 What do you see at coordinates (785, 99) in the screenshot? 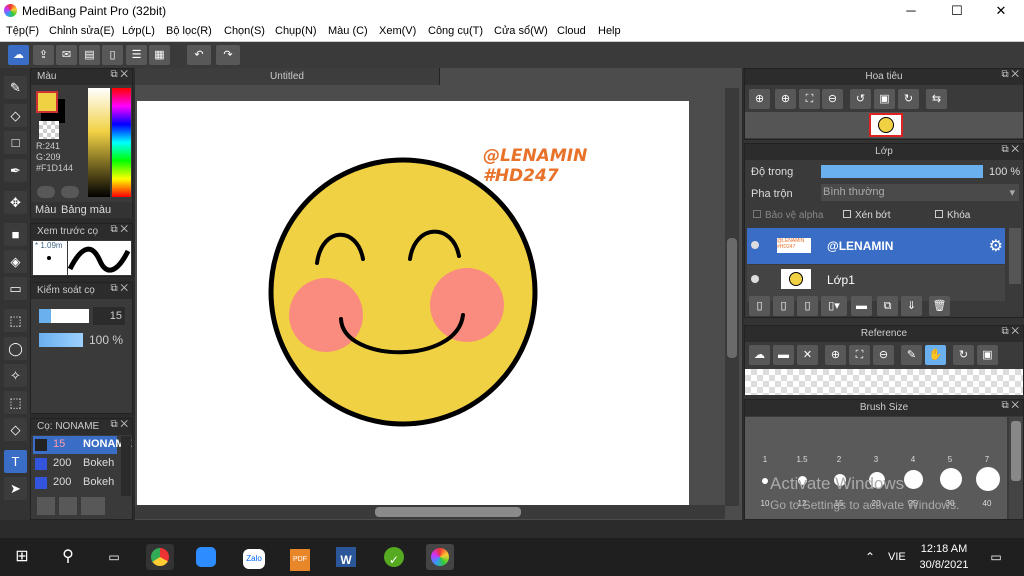
I see `zoom-in2-icon: ⊕` at bounding box center [785, 99].